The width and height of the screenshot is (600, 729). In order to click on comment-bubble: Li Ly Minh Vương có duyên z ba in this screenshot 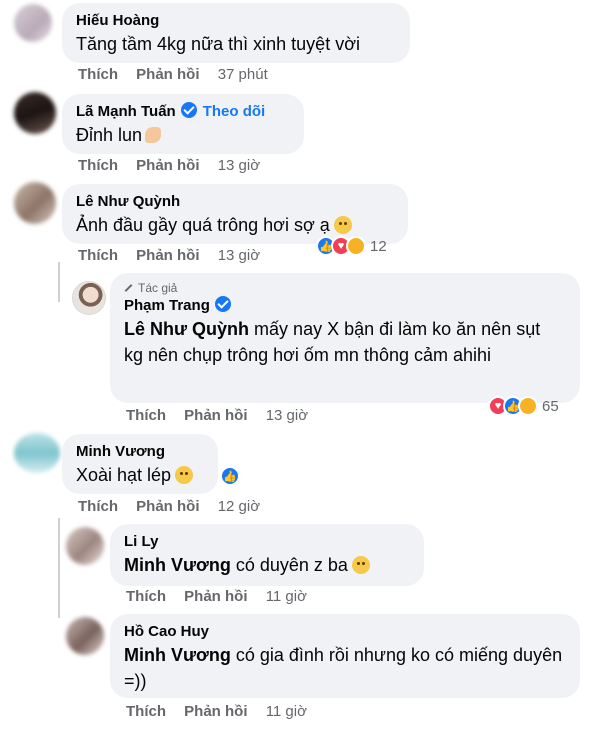, I will do `click(267, 555)`.